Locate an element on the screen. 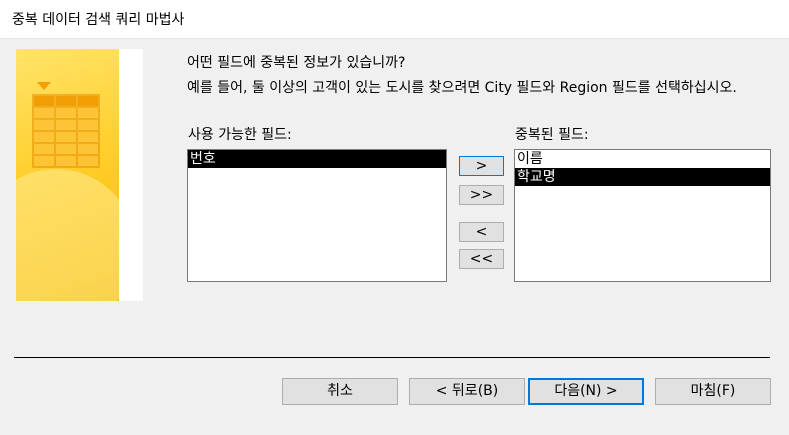 The image size is (789, 435). available-fields-list: 번호 is located at coordinates (317, 215).